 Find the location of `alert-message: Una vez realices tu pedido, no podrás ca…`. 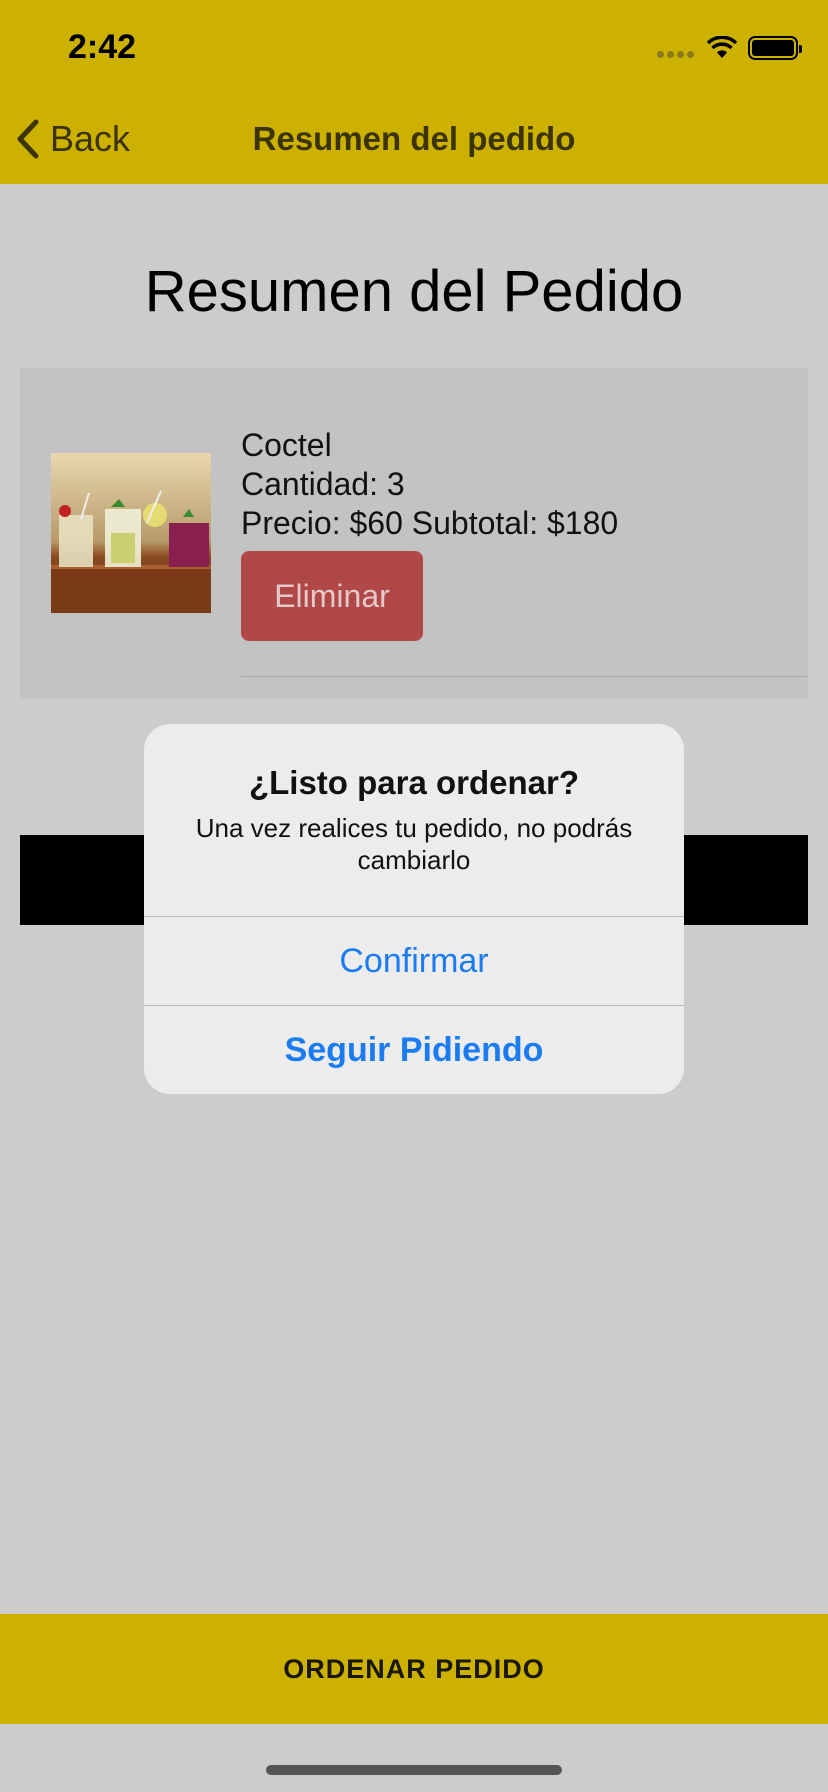

alert-message: Una vez realices tu pedido, no podrás ca… is located at coordinates (414, 844).